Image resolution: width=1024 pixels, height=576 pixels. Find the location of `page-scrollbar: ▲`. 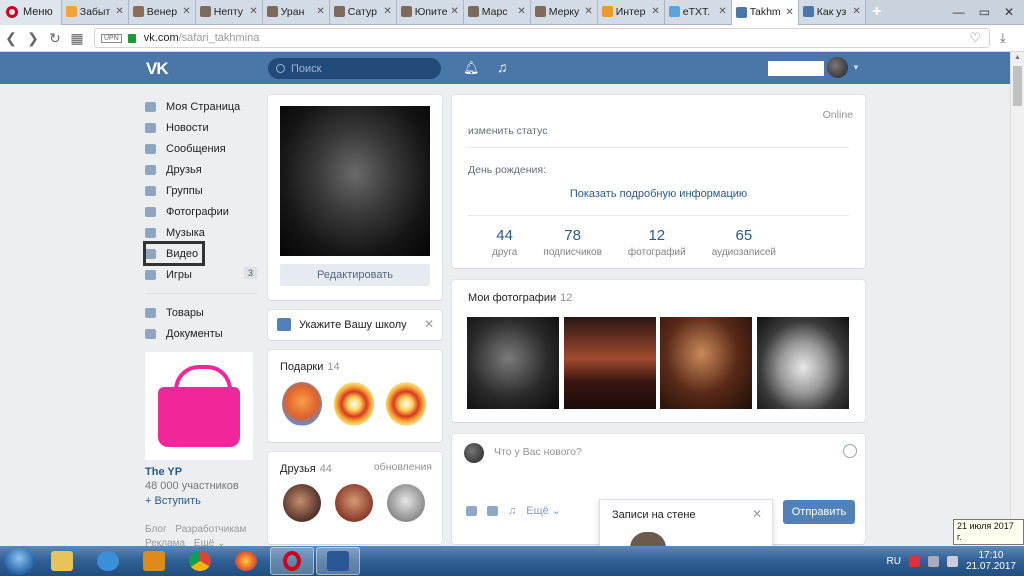

page-scrollbar: ▲ is located at coordinates (1017, 298).